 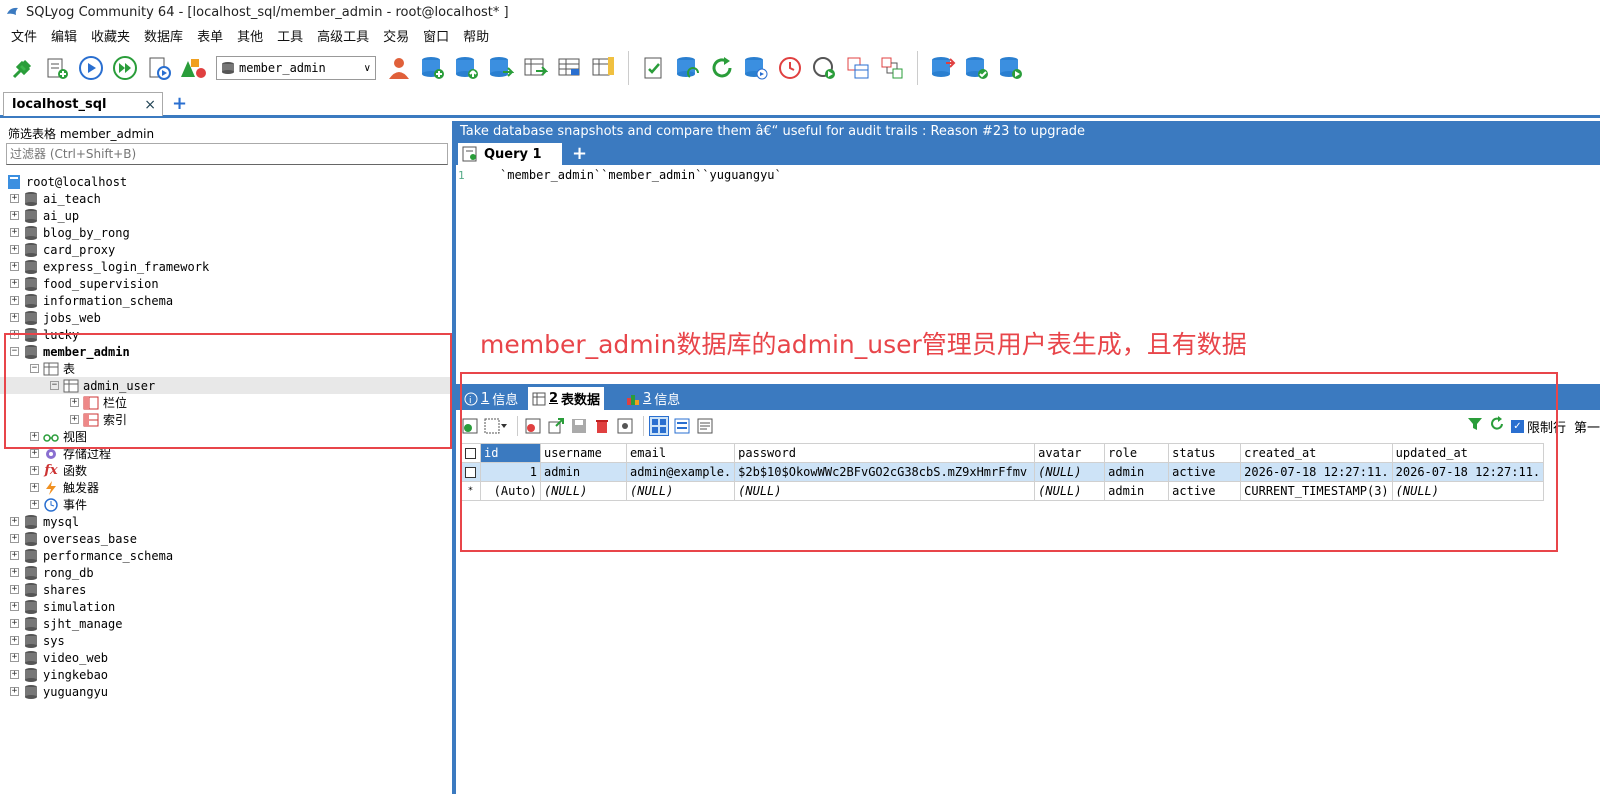 I want to click on column-header-password: password, so click(x=885, y=453).